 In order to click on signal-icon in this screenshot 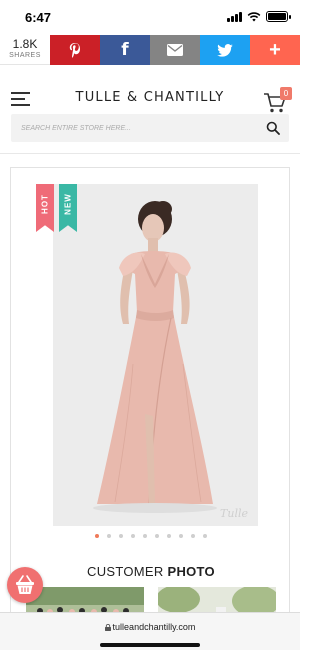, I will do `click(234, 16)`.